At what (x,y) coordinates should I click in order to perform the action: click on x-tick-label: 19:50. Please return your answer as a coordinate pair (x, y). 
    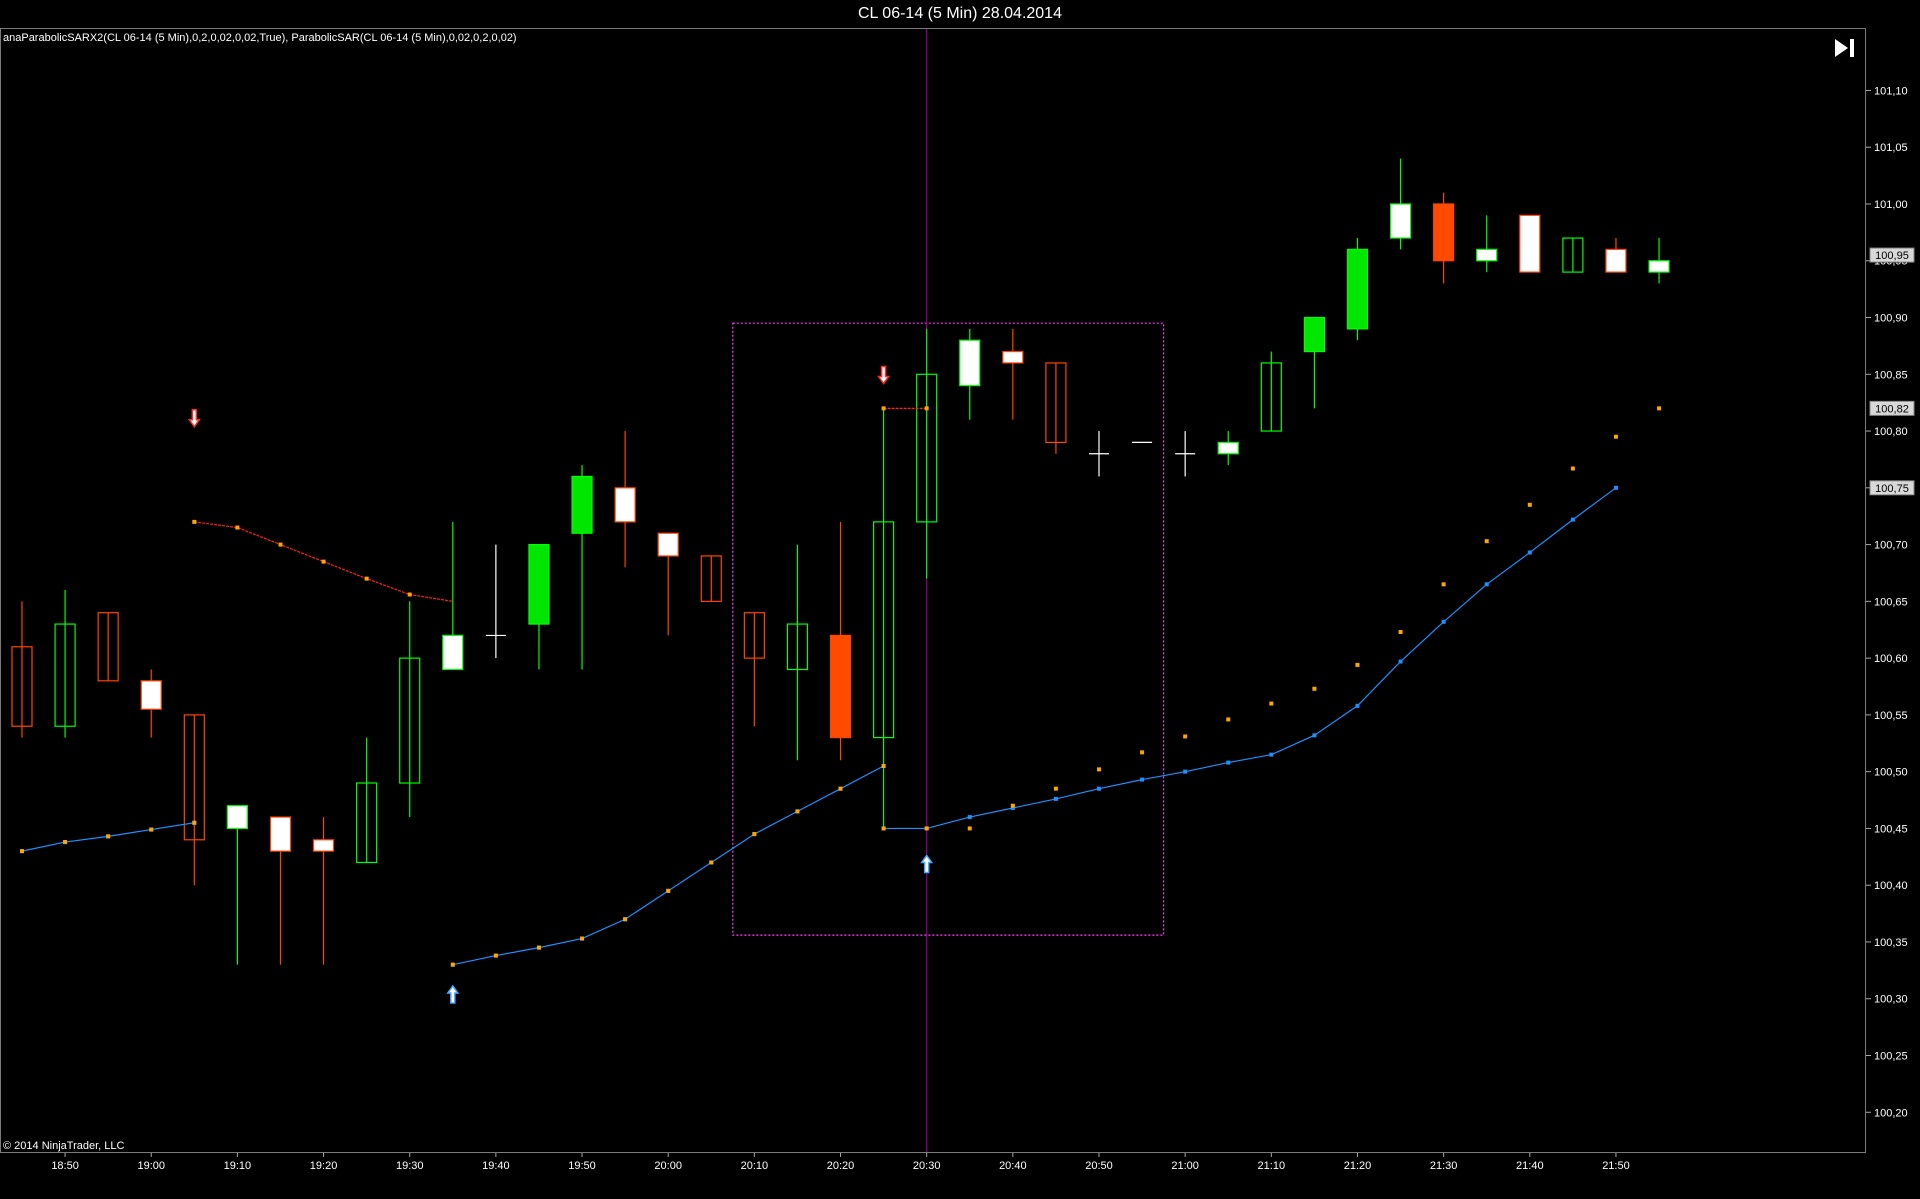
    Looking at the image, I should click on (582, 1166).